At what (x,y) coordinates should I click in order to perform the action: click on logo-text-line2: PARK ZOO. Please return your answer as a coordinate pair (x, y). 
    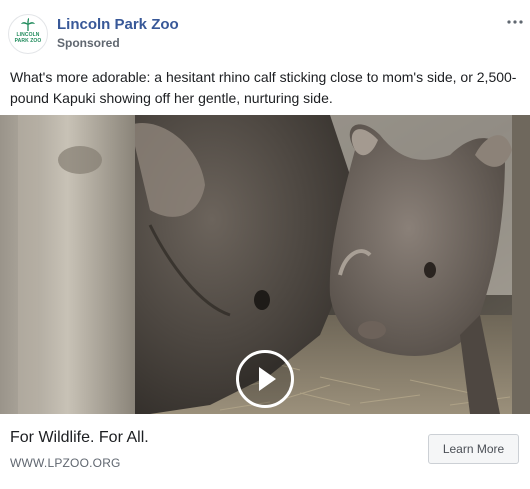
    Looking at the image, I should click on (28, 41).